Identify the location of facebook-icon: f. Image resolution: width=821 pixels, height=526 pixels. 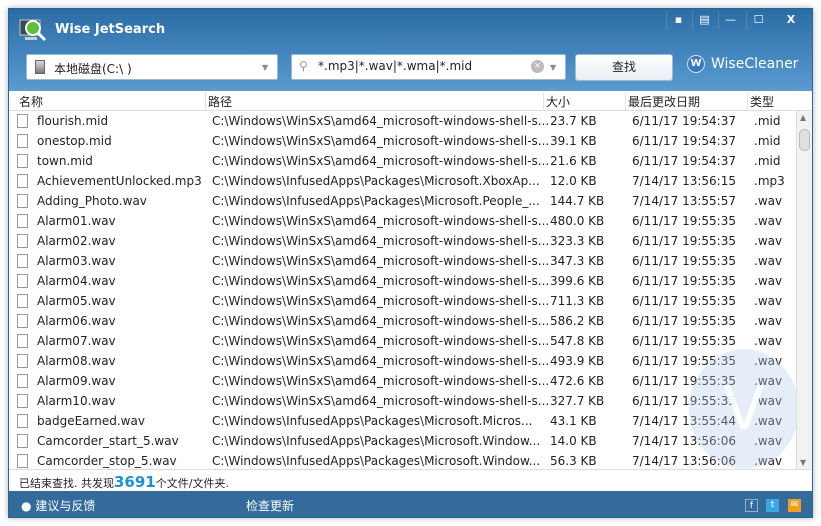
(751, 505).